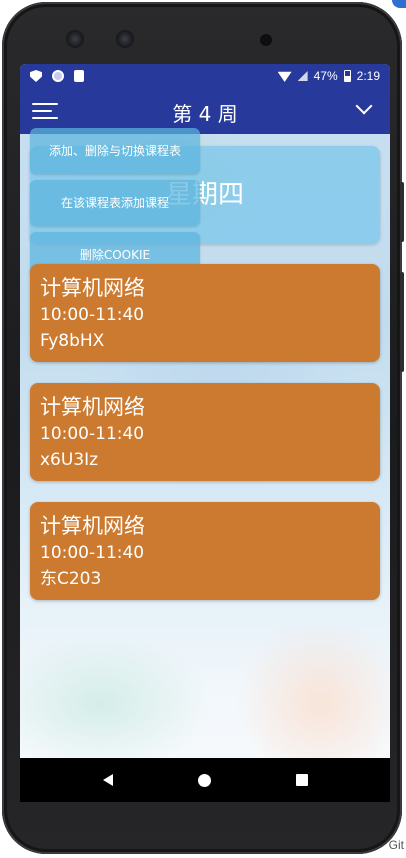 This screenshot has width=406, height=858. Describe the element at coordinates (301, 780) in the screenshot. I see `recent-apps-icon` at that location.